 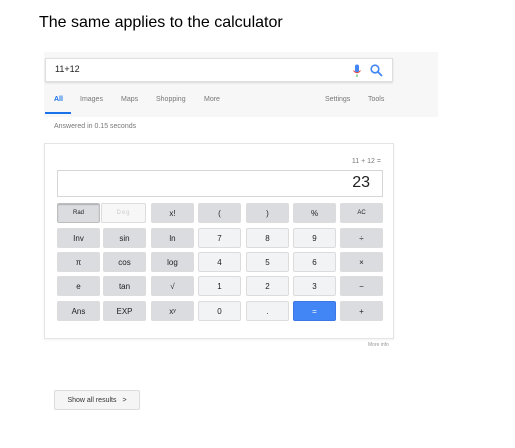 What do you see at coordinates (314, 213) in the screenshot?
I see `key-percent: %` at bounding box center [314, 213].